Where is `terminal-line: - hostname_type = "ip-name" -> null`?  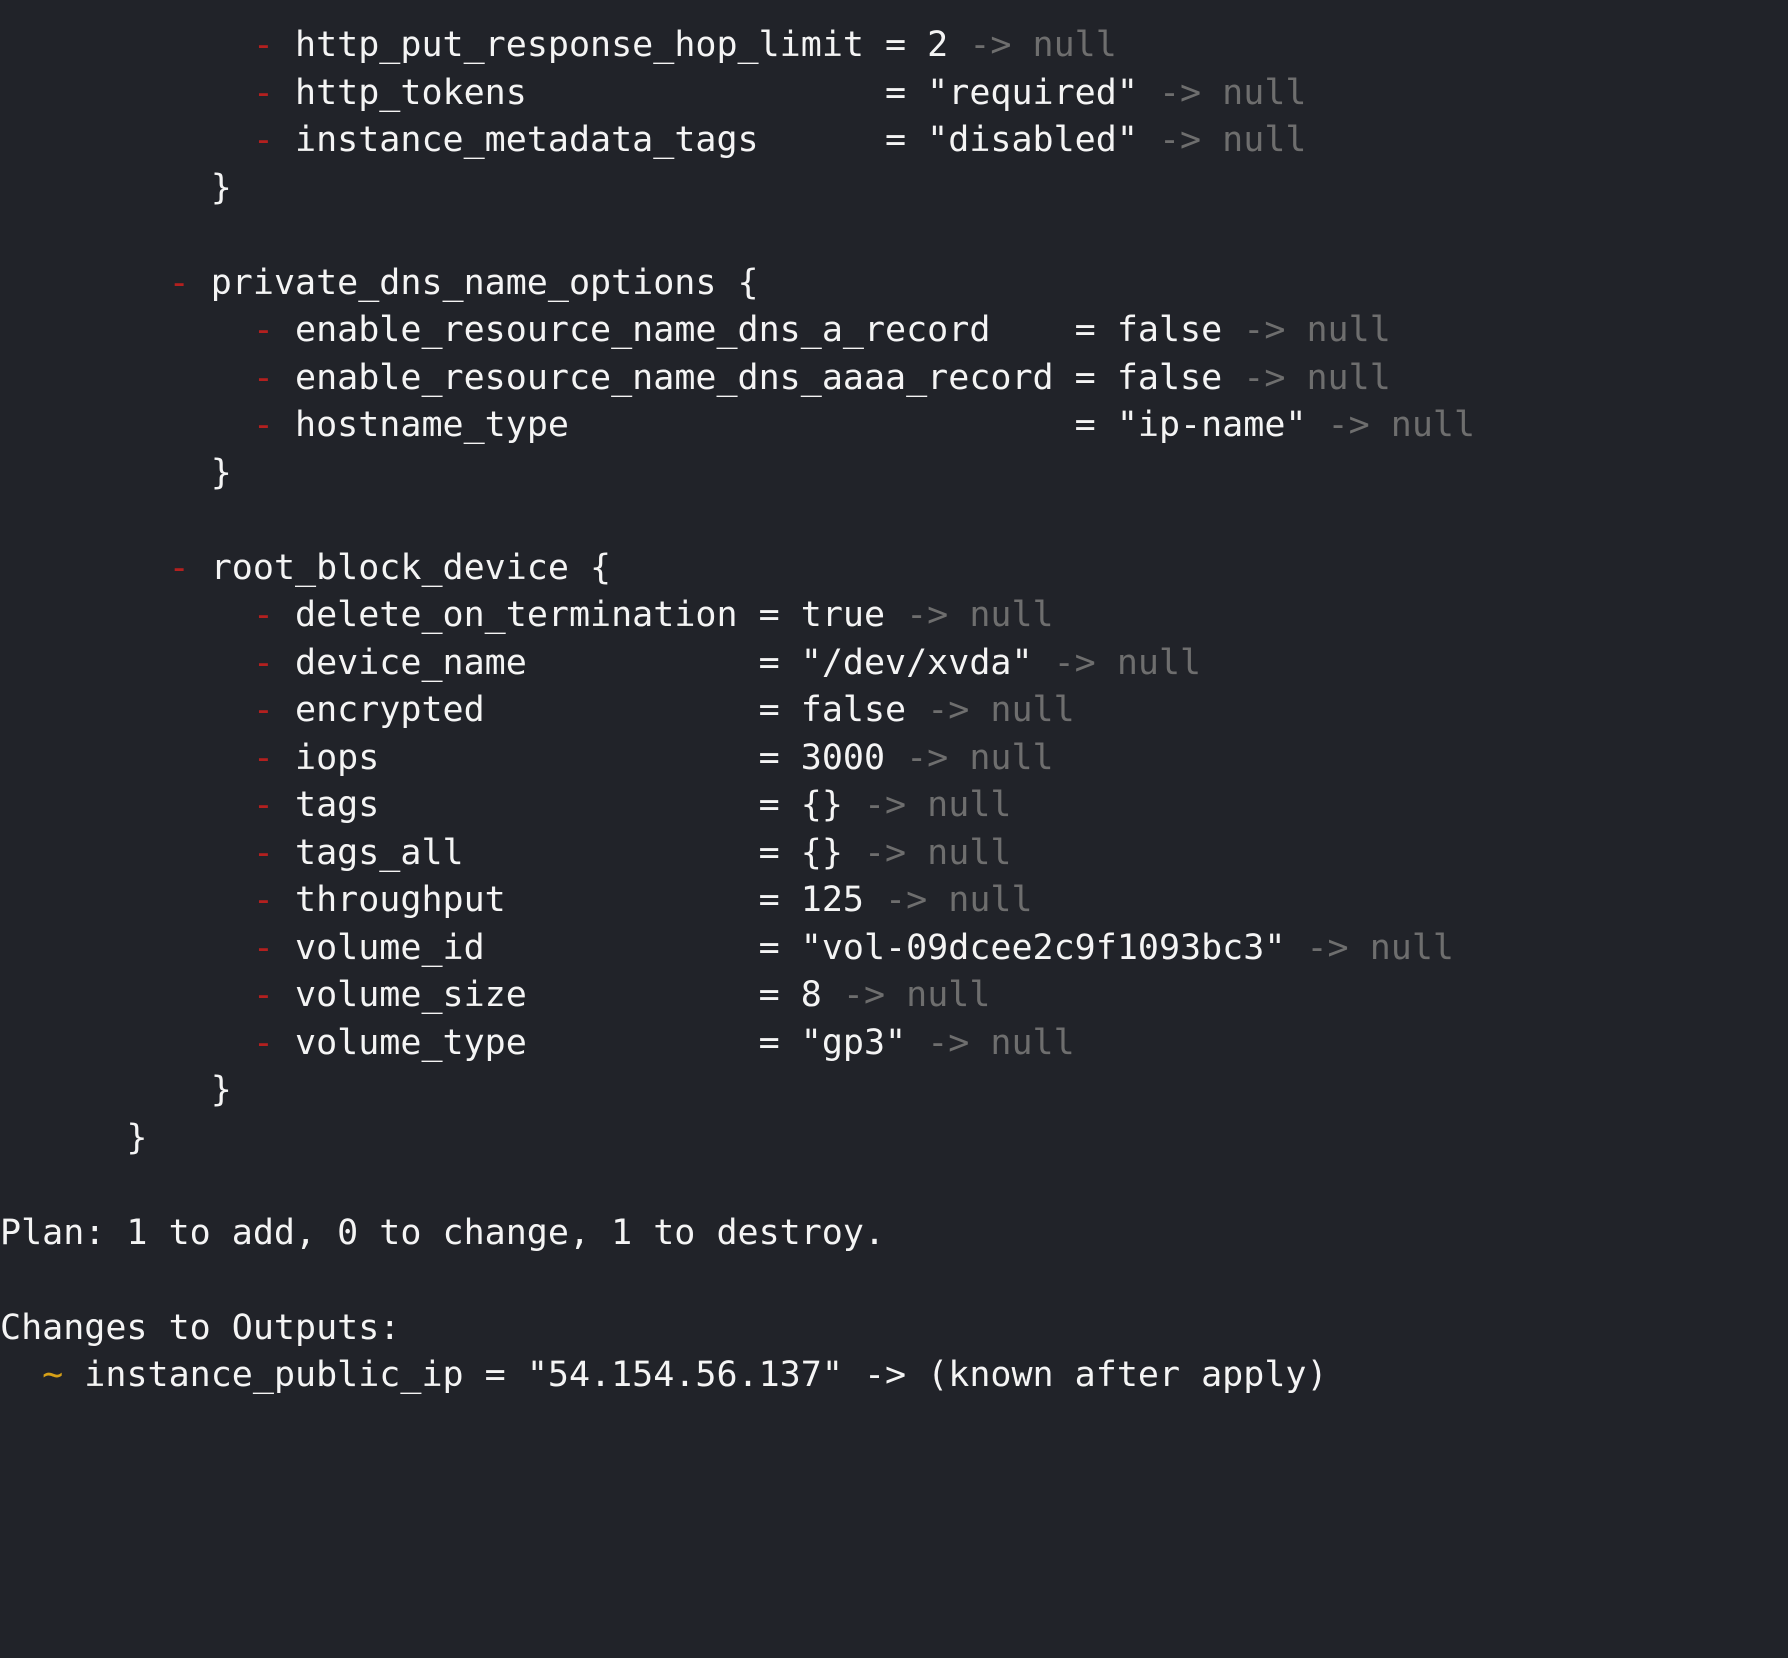
terminal-line: - hostname_type = "ip-name" -> null is located at coordinates (894, 426).